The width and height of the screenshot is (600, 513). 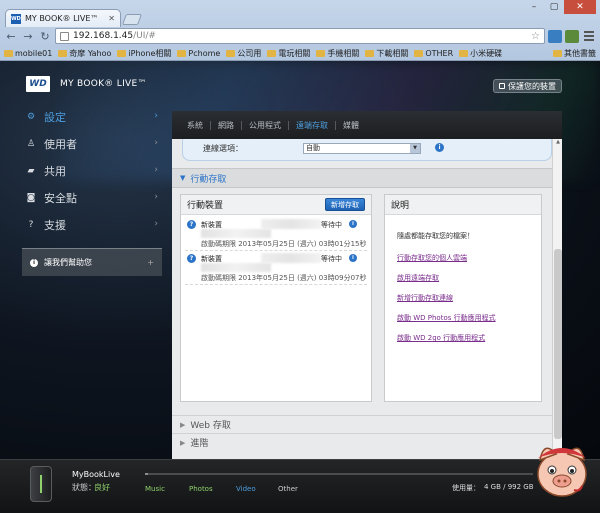 What do you see at coordinates (463, 205) in the screenshot?
I see `card-header: 說明` at bounding box center [463, 205].